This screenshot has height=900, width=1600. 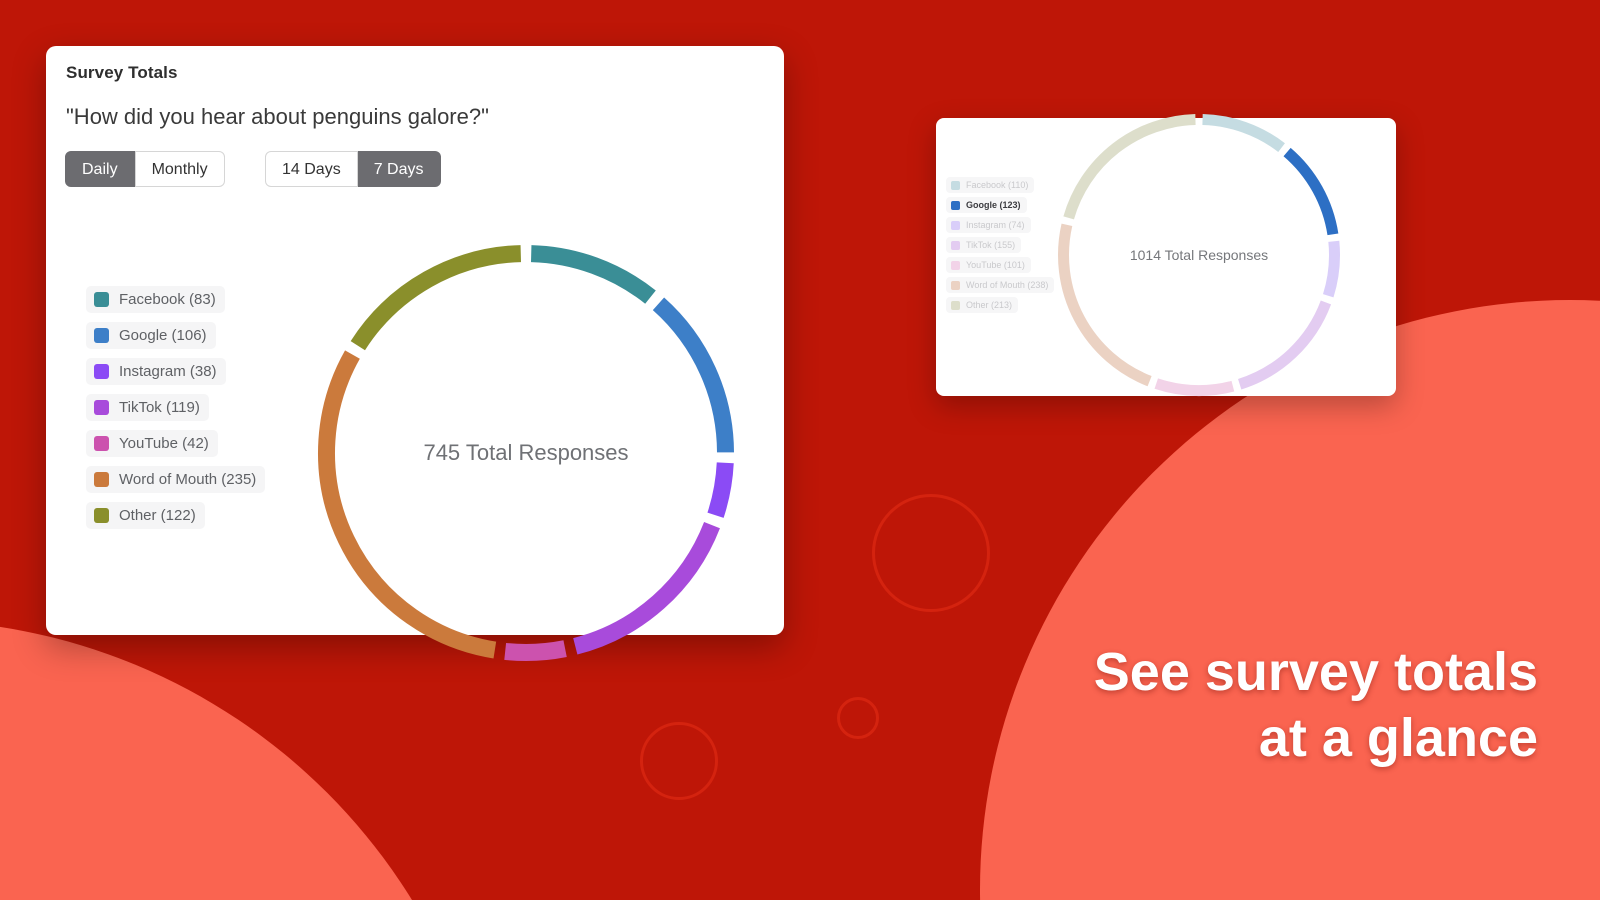 I want to click on legend-item: Word of Mouth (238), so click(x=1000, y=285).